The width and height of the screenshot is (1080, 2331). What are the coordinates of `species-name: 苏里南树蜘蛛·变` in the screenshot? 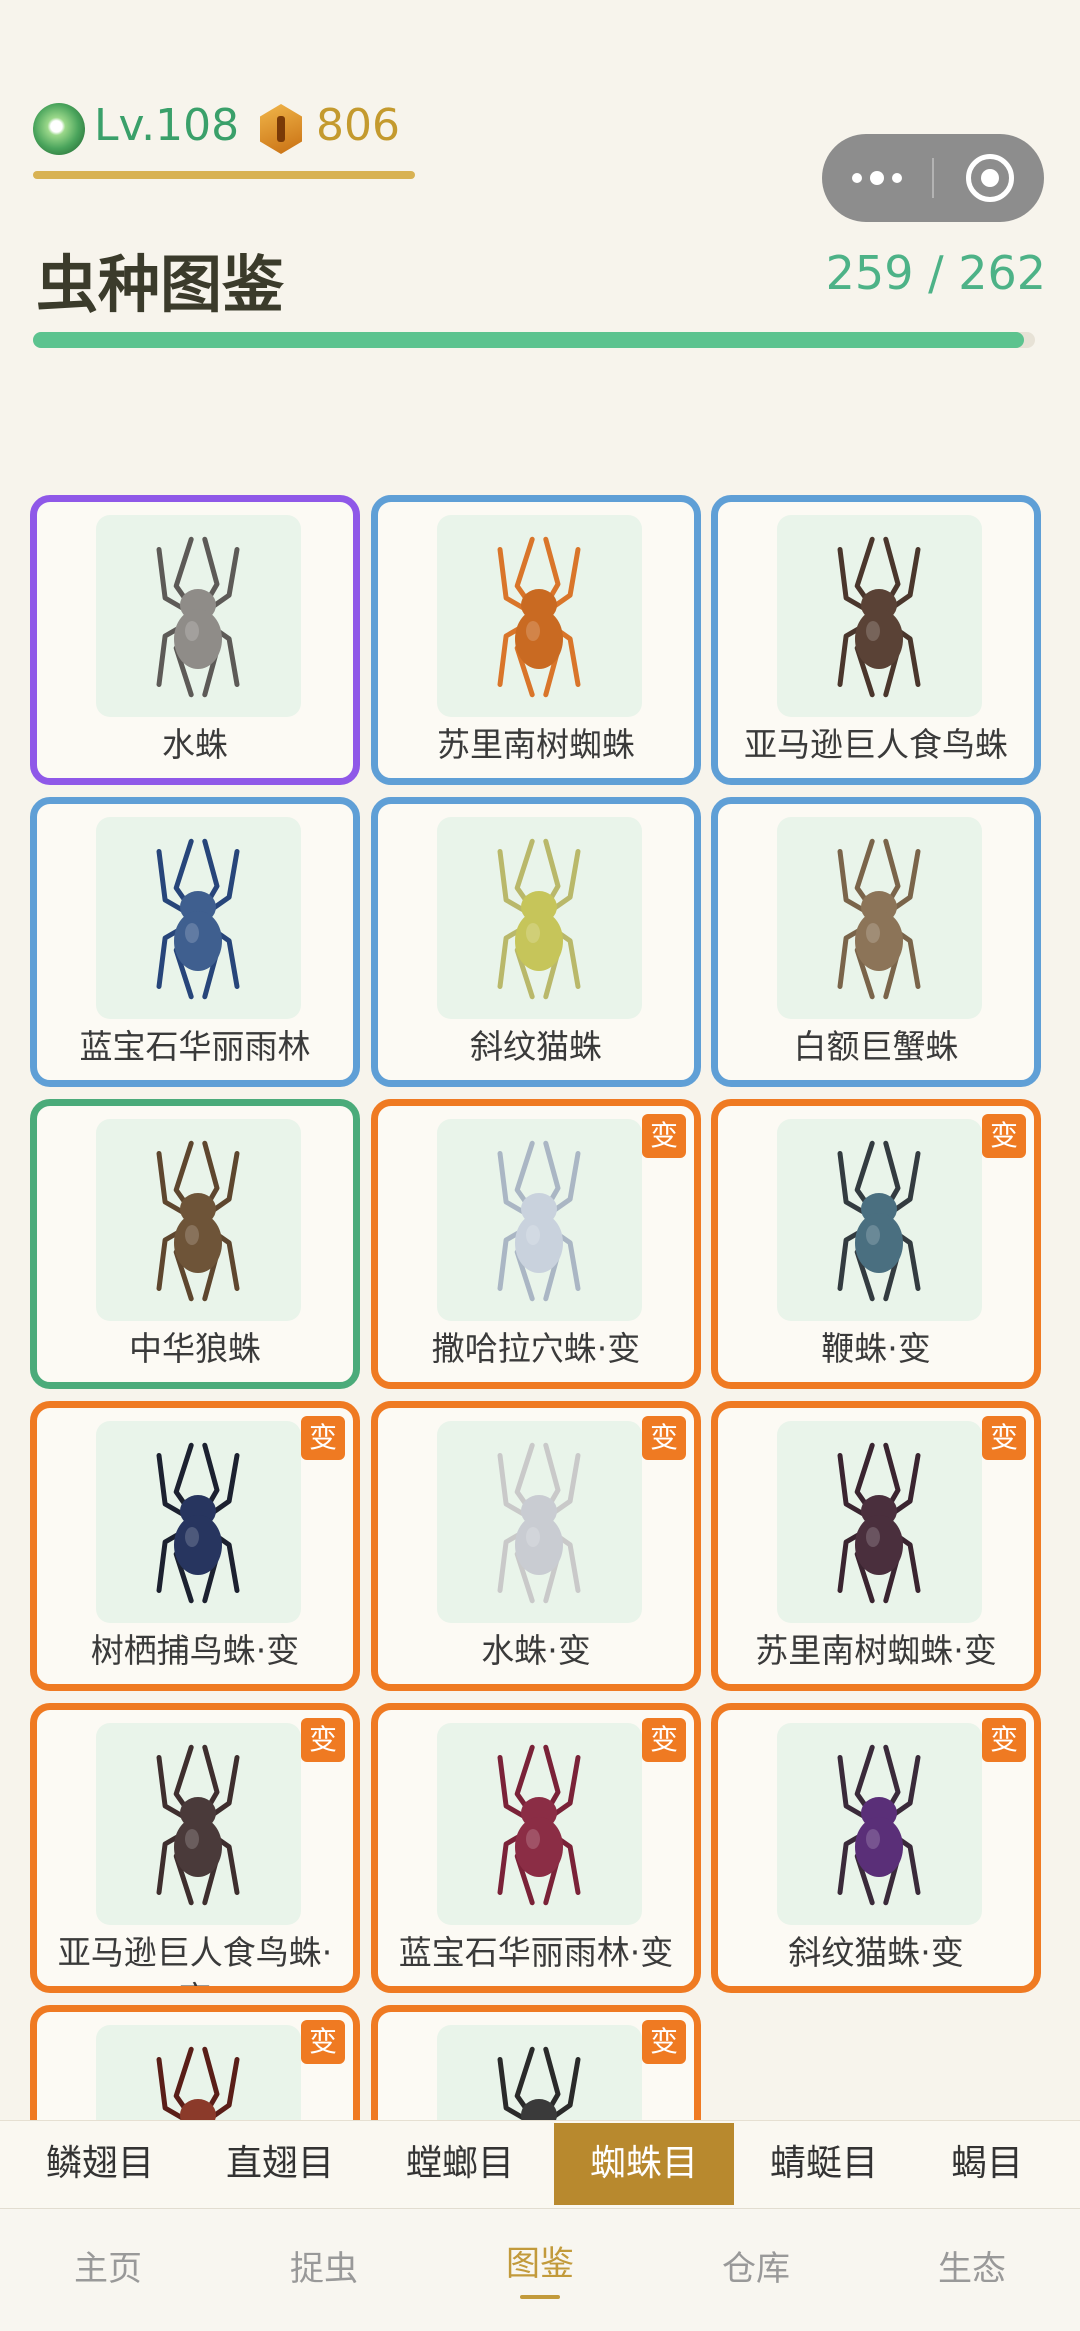 It's located at (876, 1650).